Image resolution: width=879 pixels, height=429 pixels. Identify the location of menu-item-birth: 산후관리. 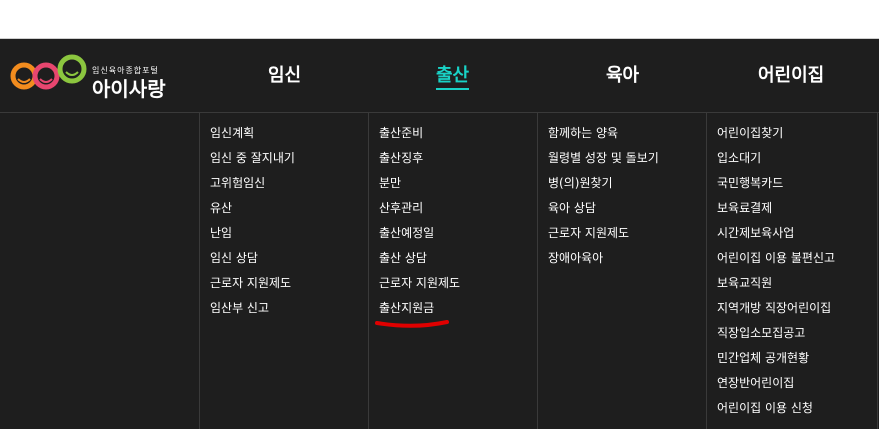
(419, 212).